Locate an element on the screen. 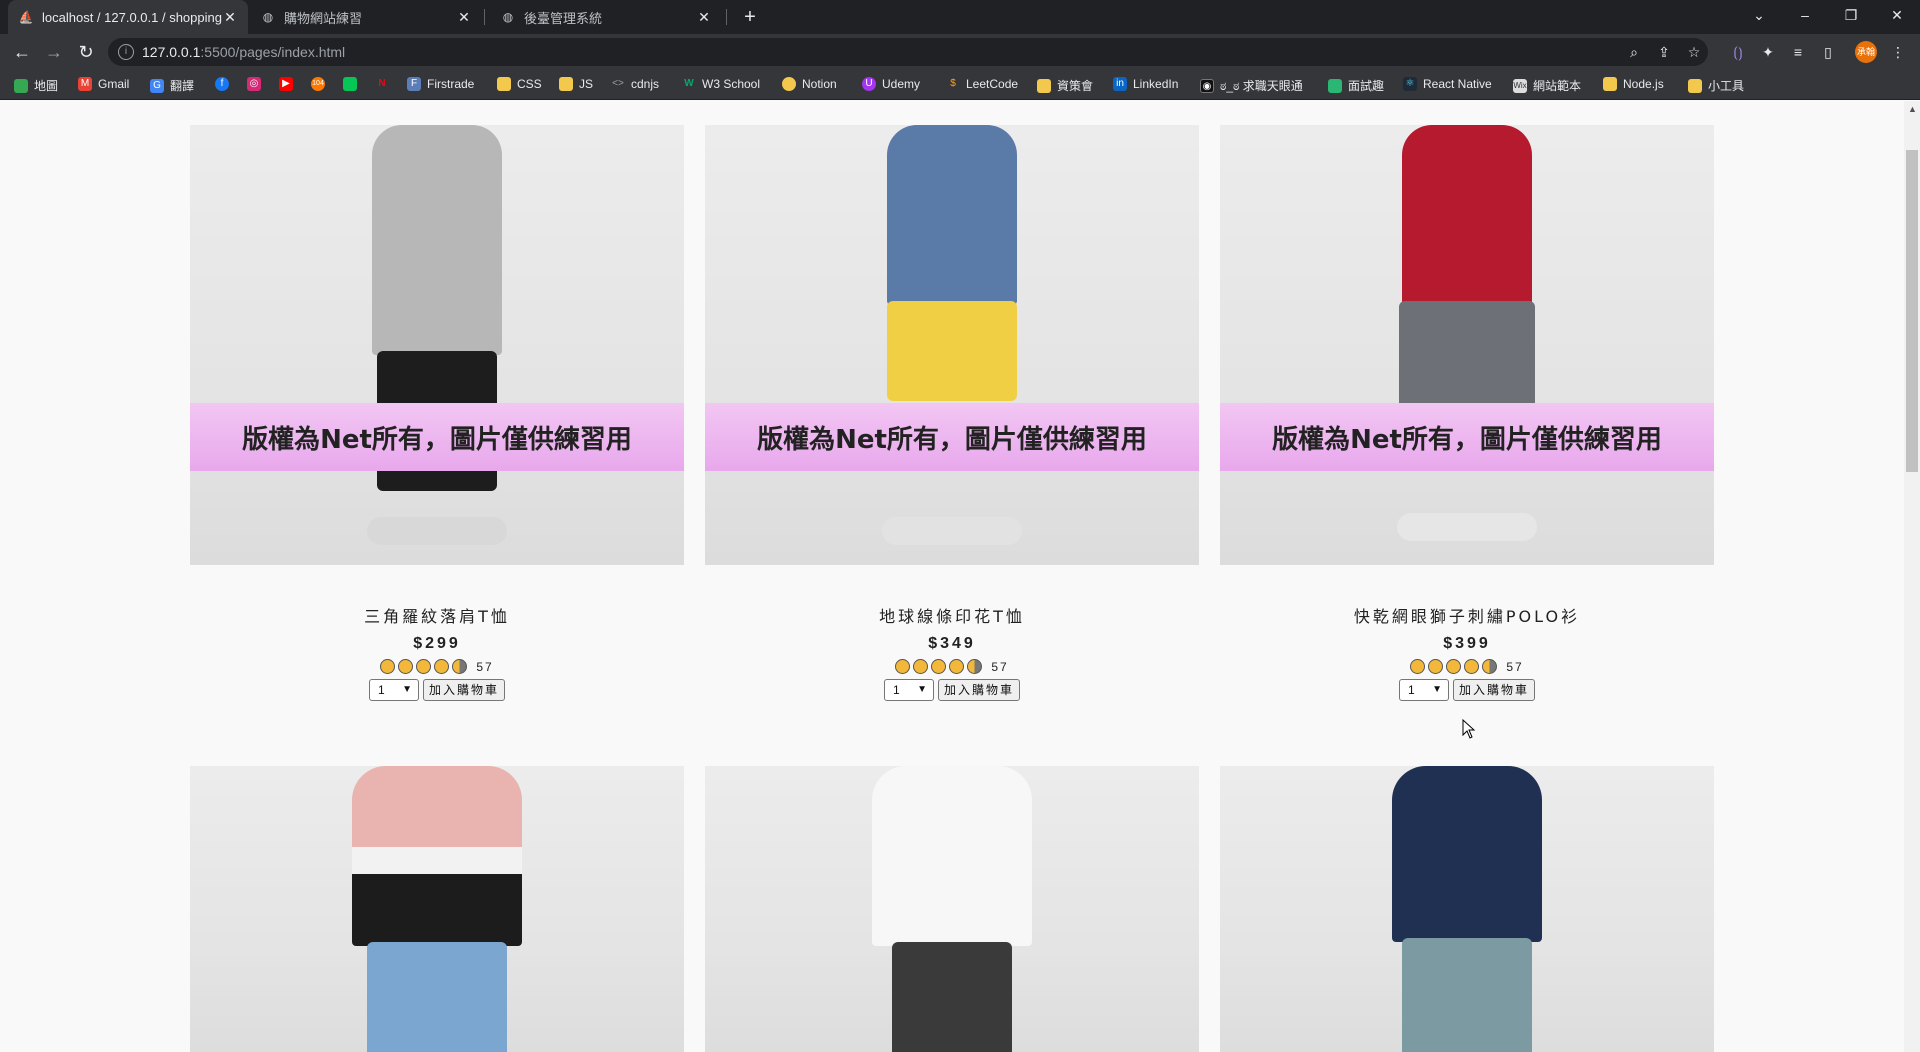 This screenshot has width=1920, height=1052. bookmark-folder-css: CSS is located at coordinates (519, 84).